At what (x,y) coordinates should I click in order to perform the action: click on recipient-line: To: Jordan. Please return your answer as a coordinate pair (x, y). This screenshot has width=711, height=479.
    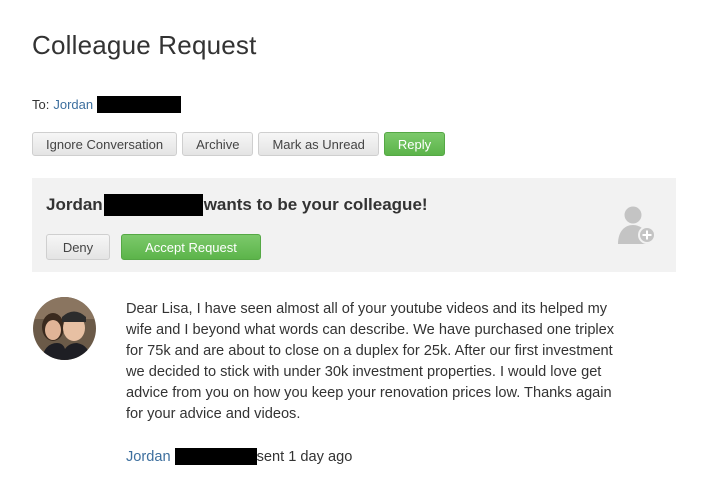
    Looking at the image, I should click on (107, 104).